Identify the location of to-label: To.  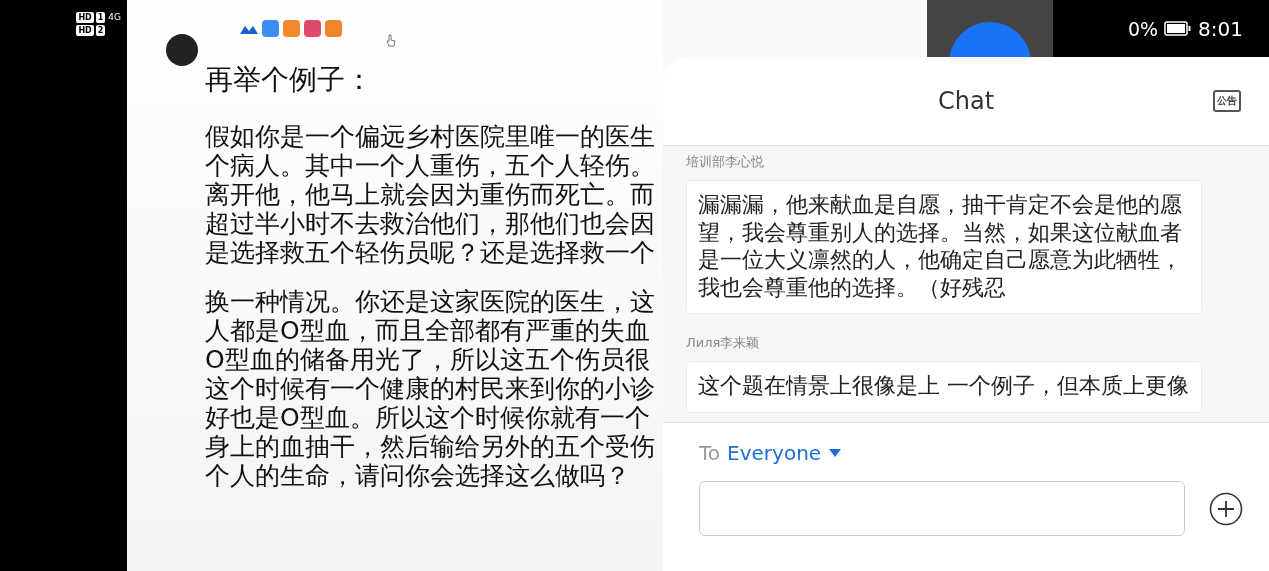
(710, 453).